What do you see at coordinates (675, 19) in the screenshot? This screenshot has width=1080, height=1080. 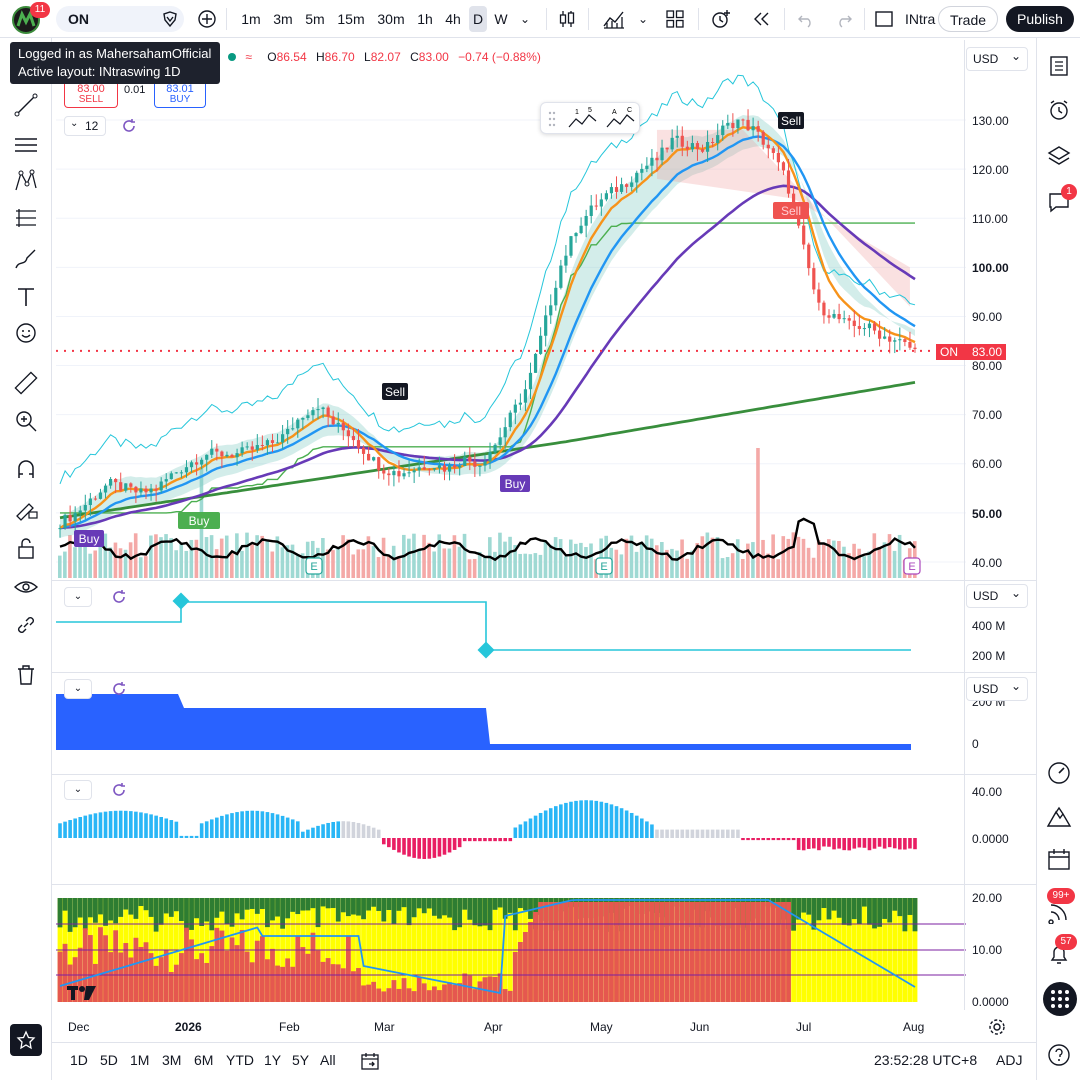 I see `layout-grid-icon` at bounding box center [675, 19].